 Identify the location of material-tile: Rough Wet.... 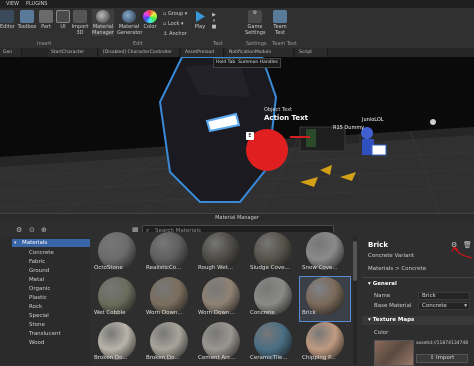
(221, 254).